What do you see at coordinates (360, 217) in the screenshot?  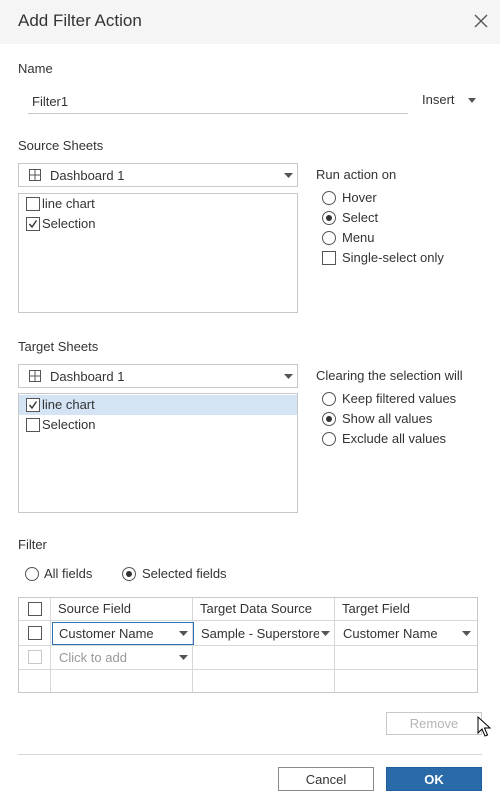 I see `run-action-select-label: Select` at bounding box center [360, 217].